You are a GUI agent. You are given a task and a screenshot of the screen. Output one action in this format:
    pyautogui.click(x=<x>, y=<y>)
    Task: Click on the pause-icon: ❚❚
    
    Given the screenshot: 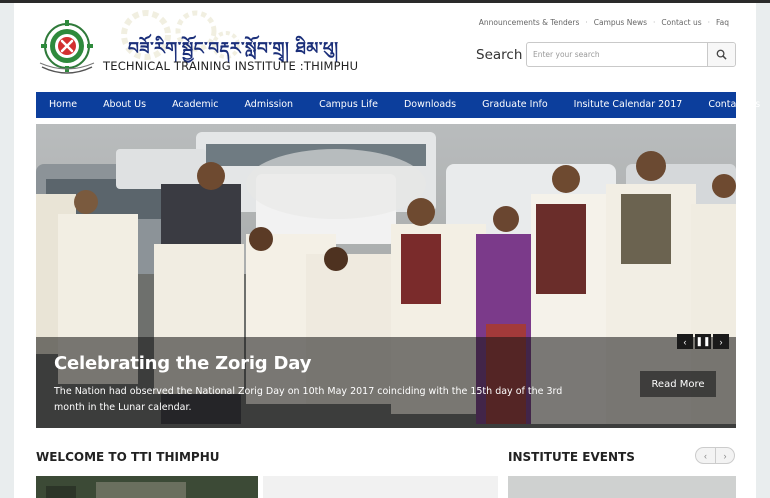 What is the action you would take?
    pyautogui.click(x=703, y=341)
    